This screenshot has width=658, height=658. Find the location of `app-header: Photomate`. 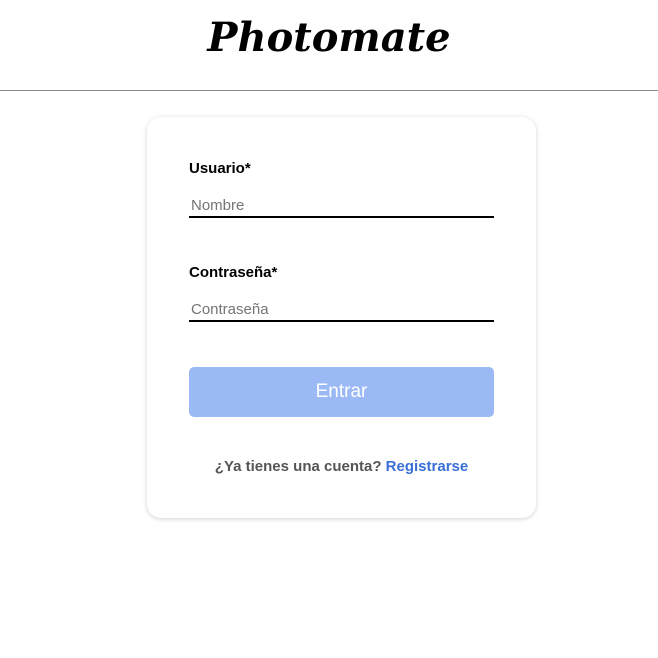

app-header: Photomate is located at coordinates (329, 45).